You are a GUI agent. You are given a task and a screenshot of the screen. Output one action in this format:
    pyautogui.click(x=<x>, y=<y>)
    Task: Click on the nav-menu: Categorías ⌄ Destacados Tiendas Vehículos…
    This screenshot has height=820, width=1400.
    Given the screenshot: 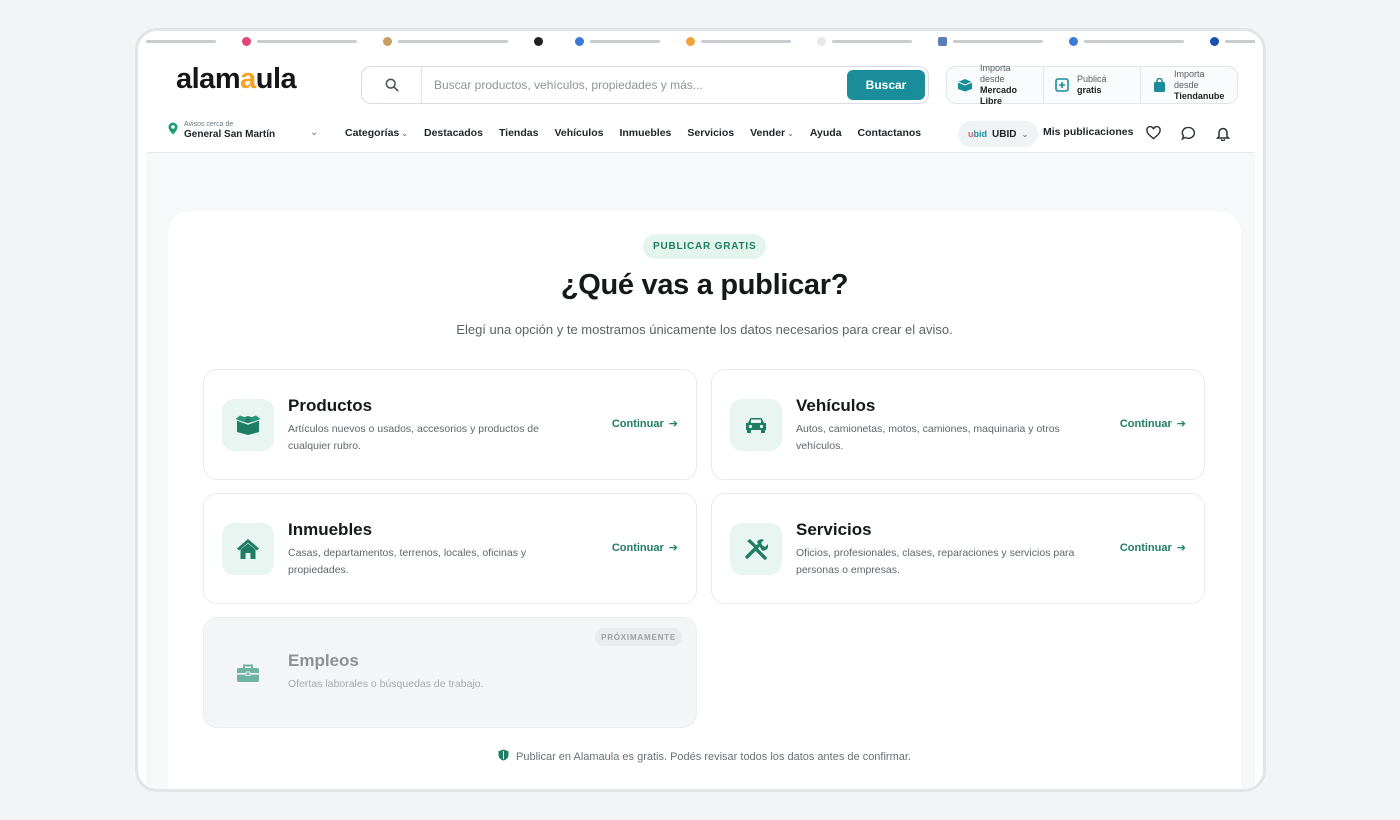 What is the action you would take?
    pyautogui.click(x=633, y=133)
    